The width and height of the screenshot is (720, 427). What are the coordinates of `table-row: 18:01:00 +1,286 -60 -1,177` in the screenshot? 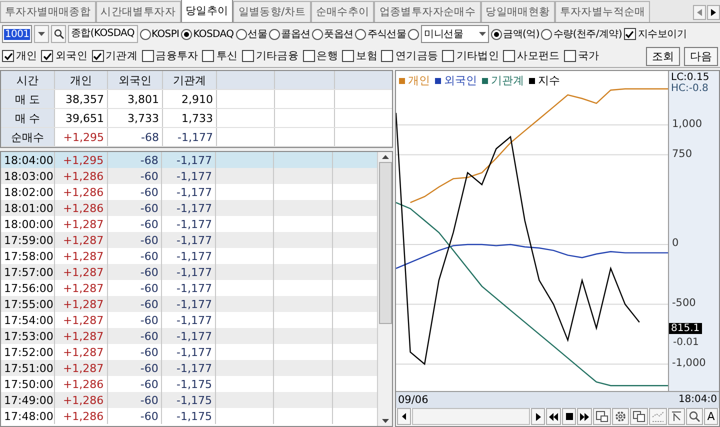 It's located at (189, 208).